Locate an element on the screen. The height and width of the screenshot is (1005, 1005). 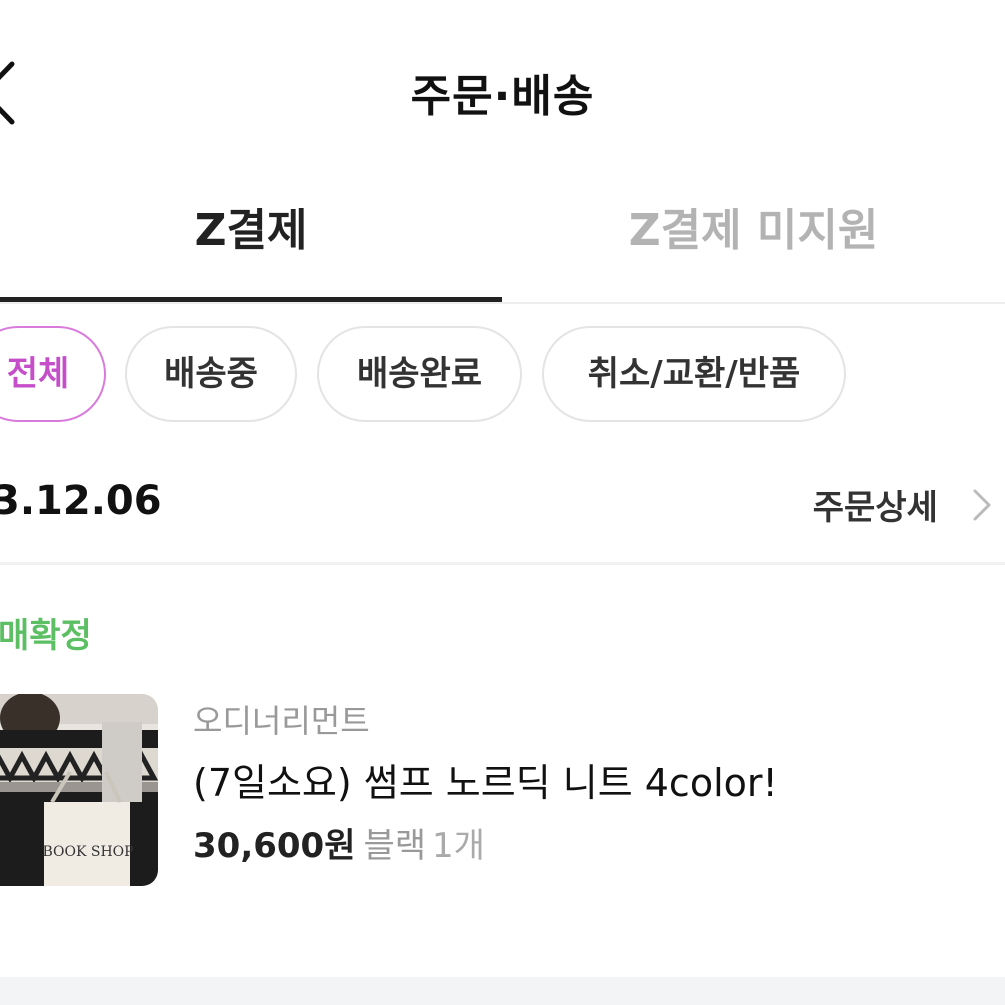
chevron-right-icon is located at coordinates (982, 504).